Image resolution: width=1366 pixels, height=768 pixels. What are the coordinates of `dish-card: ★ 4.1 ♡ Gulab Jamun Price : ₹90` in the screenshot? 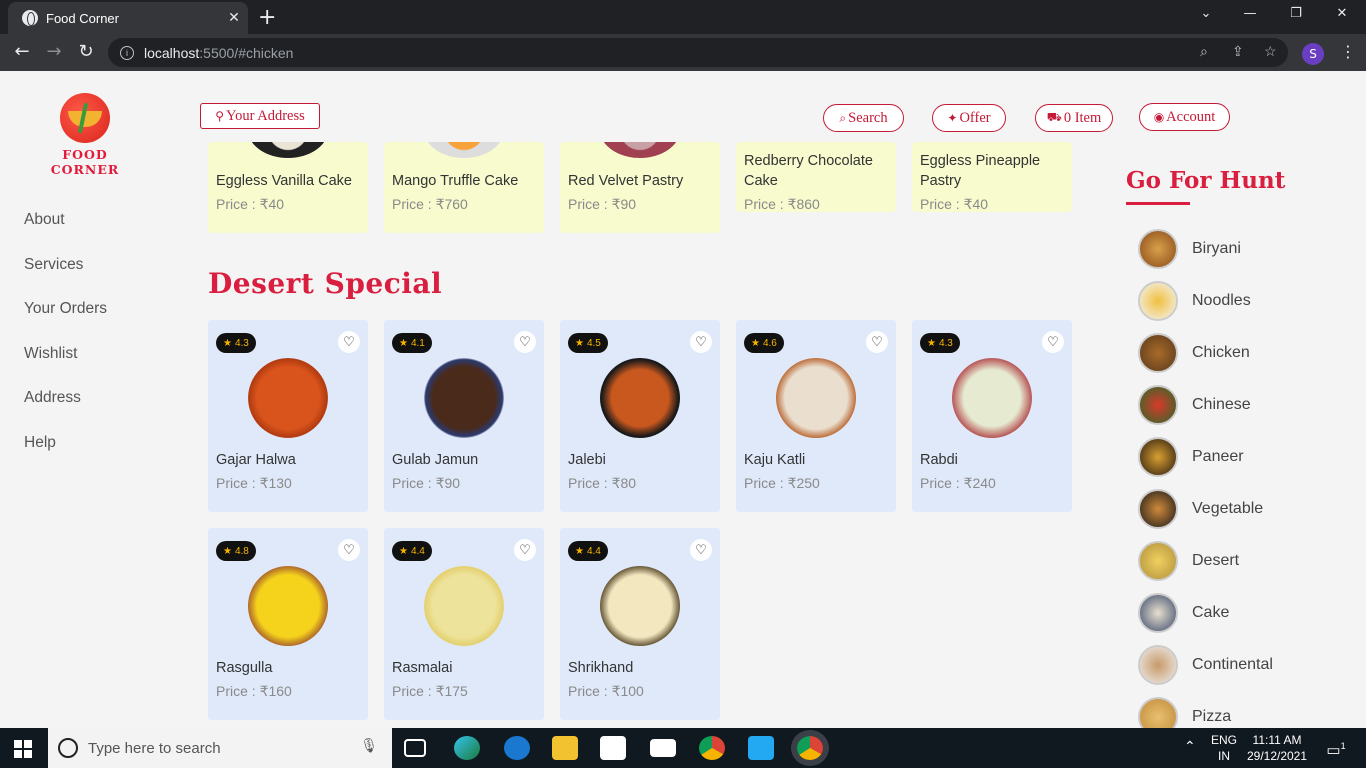 It's located at (464, 416).